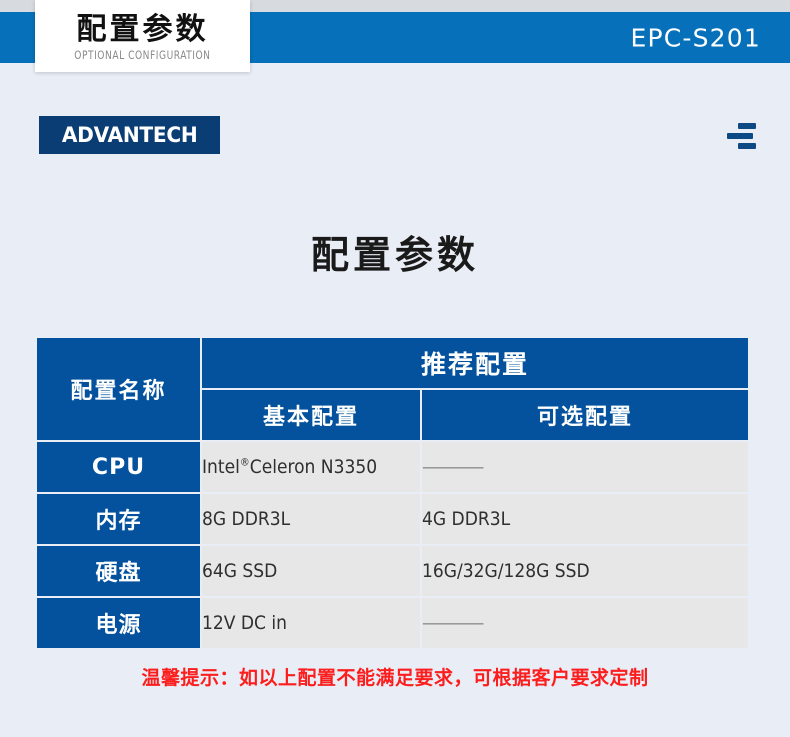 Image resolution: width=790 pixels, height=737 pixels. What do you see at coordinates (475, 363) in the screenshot?
I see `header-recommended-config: 推荐配置` at bounding box center [475, 363].